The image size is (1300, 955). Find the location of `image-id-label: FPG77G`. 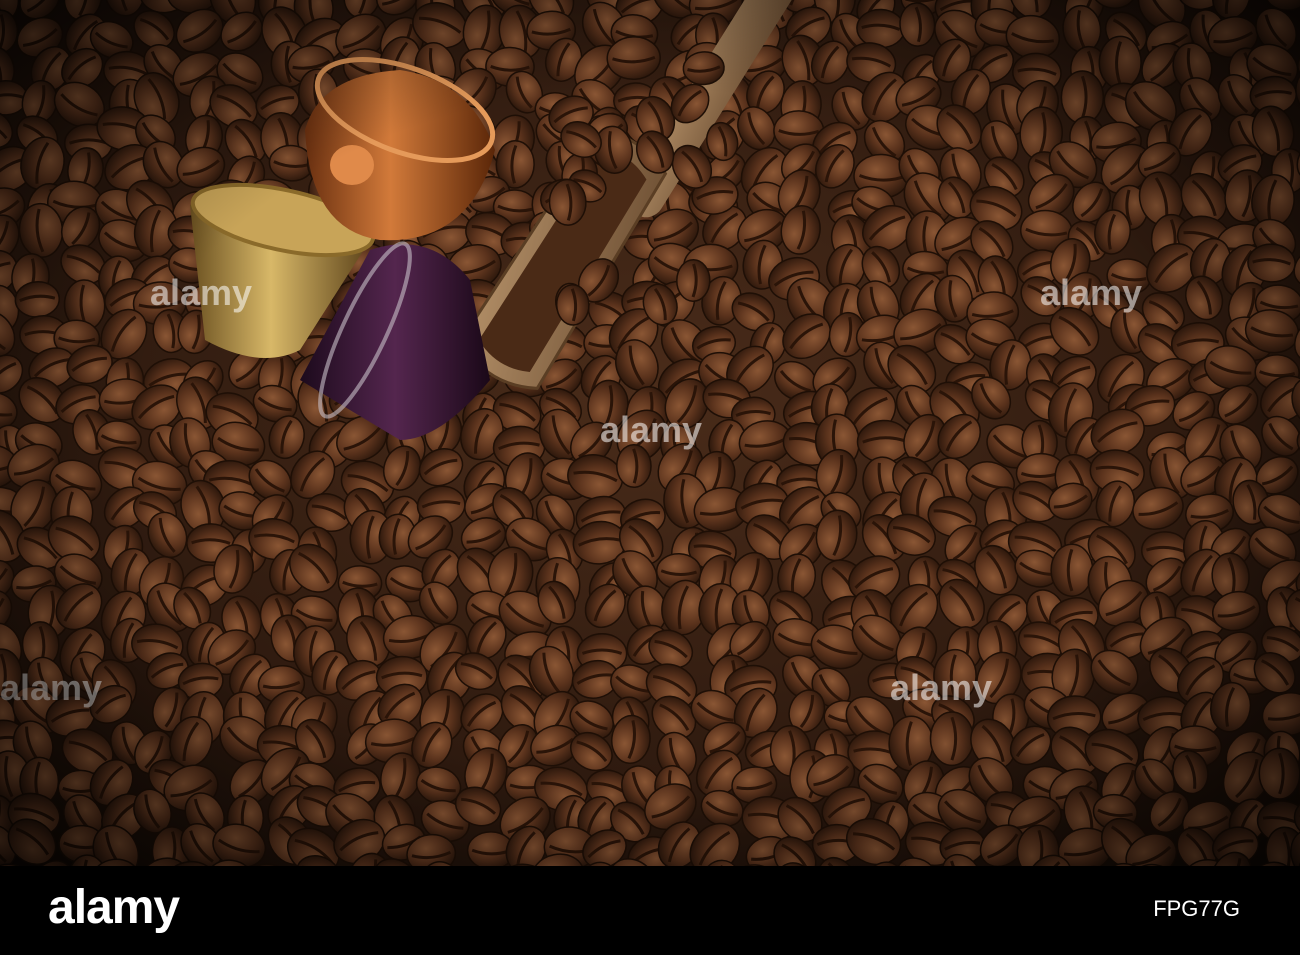

image-id-label: FPG77G is located at coordinates (1196, 908).